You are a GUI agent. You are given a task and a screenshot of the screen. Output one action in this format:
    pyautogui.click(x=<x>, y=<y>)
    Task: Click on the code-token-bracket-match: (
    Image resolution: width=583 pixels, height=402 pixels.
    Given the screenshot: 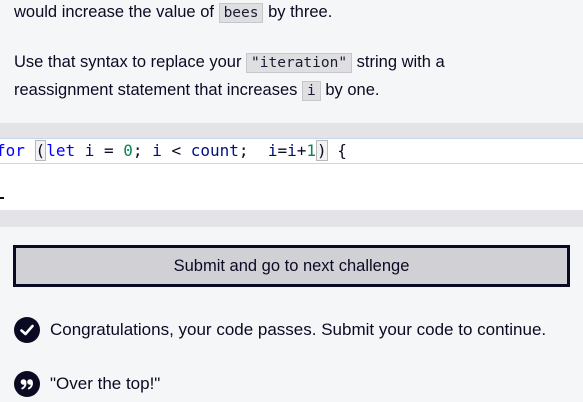 What is the action you would take?
    pyautogui.click(x=40, y=150)
    